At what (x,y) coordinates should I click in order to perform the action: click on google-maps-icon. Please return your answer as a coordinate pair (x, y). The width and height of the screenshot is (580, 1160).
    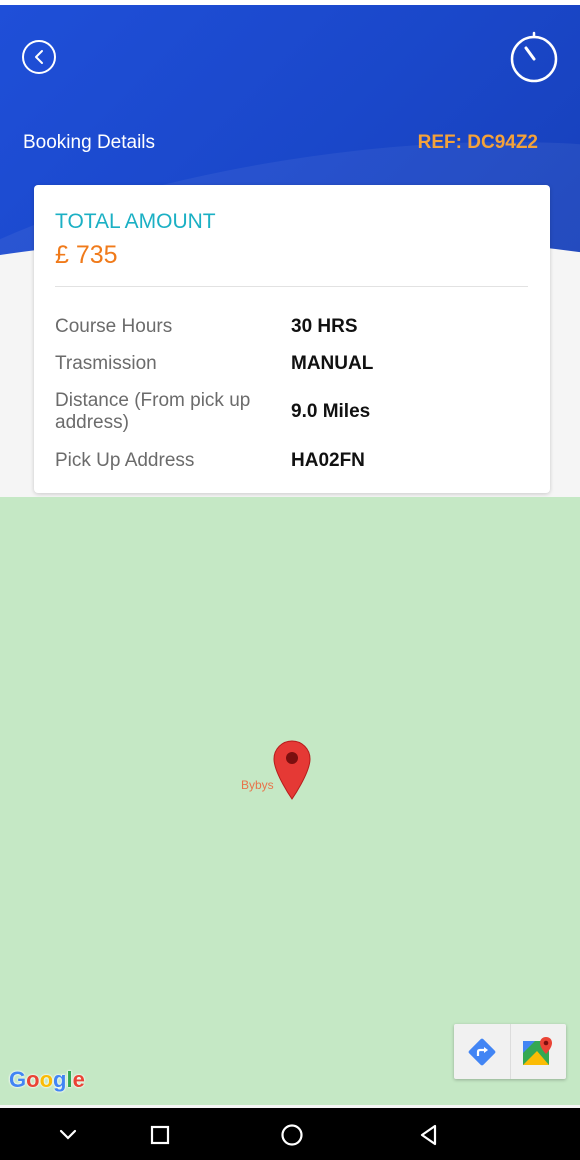
    Looking at the image, I should click on (538, 1050).